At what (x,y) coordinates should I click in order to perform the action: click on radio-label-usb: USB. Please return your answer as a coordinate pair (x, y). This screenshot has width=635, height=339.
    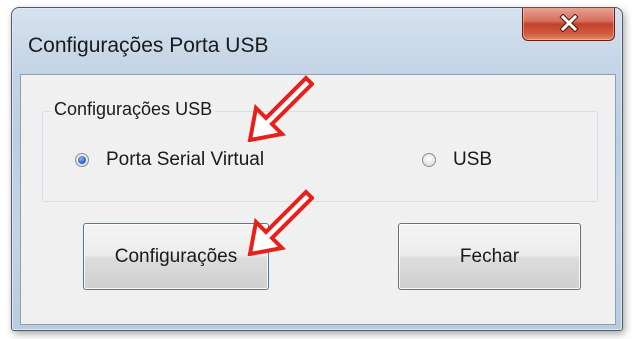
    Looking at the image, I should click on (473, 159).